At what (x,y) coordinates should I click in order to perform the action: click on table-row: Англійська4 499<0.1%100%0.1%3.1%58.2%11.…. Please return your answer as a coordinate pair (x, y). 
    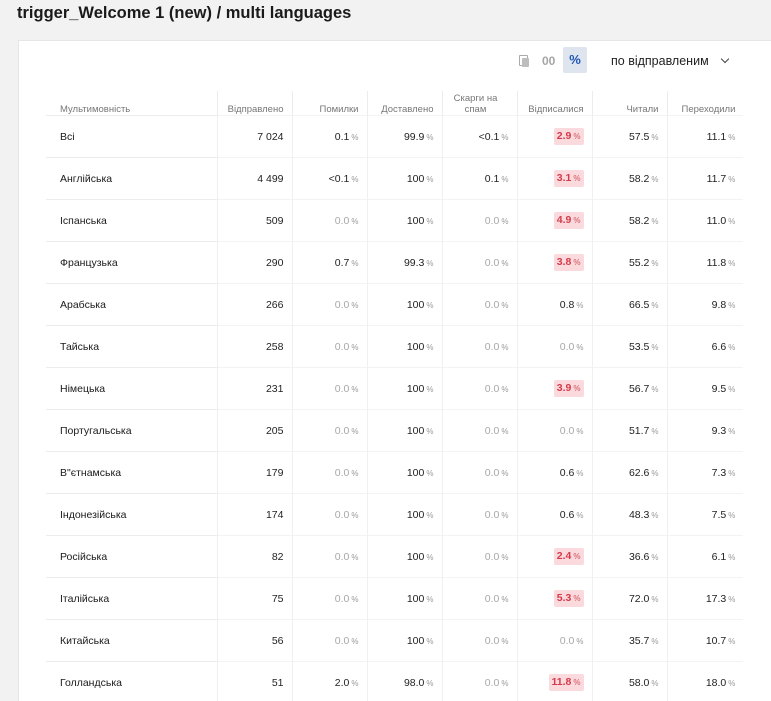
    Looking at the image, I should click on (394, 179).